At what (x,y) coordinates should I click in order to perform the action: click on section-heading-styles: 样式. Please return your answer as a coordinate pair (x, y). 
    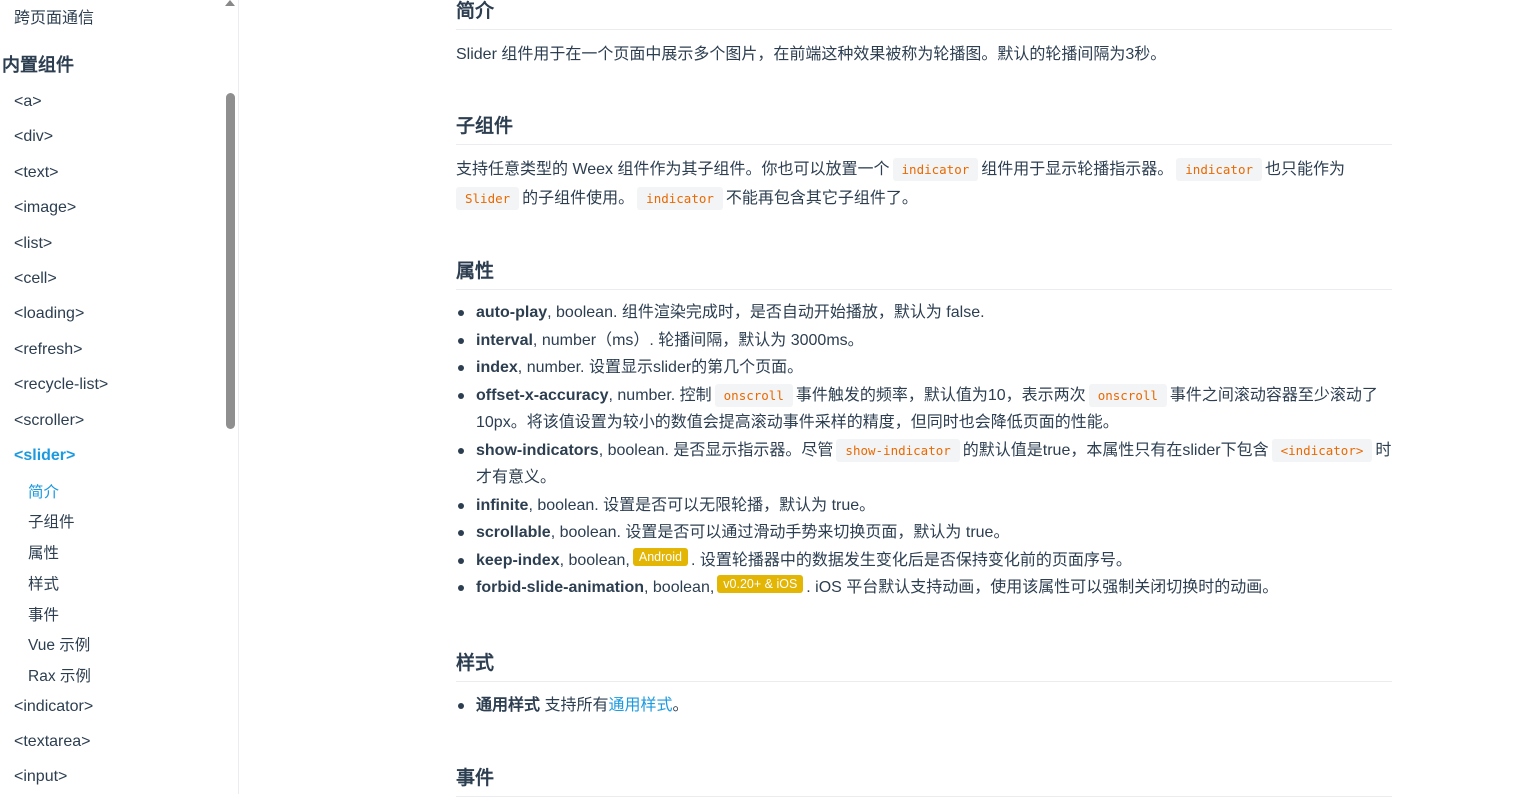
    Looking at the image, I should click on (924, 665).